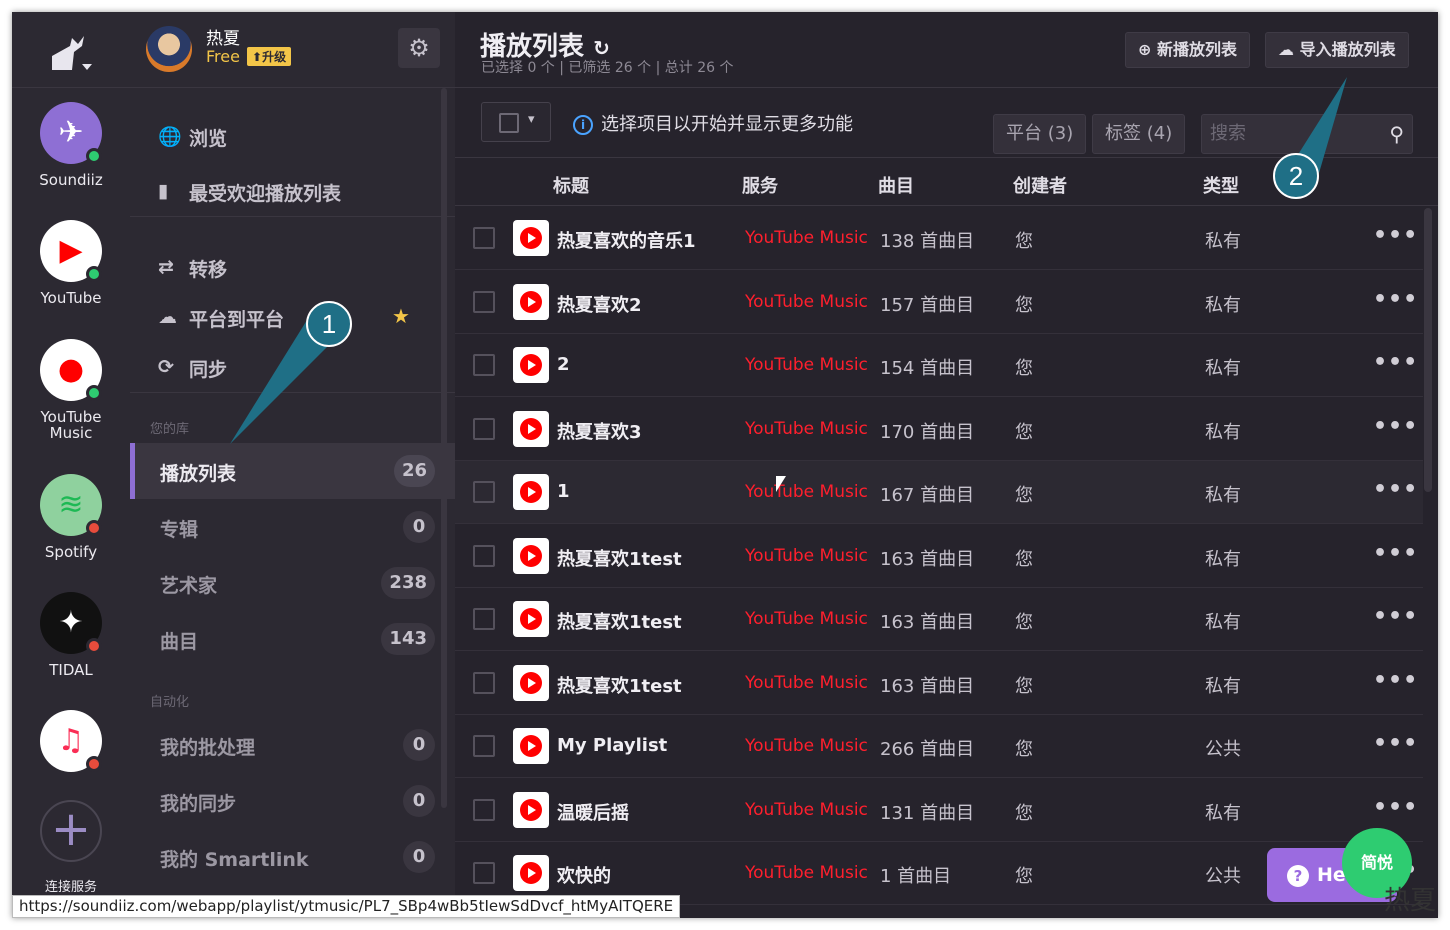 The image size is (1450, 930). Describe the element at coordinates (626, 240) in the screenshot. I see `playlist-title: 热夏喜欢的音乐1` at that location.